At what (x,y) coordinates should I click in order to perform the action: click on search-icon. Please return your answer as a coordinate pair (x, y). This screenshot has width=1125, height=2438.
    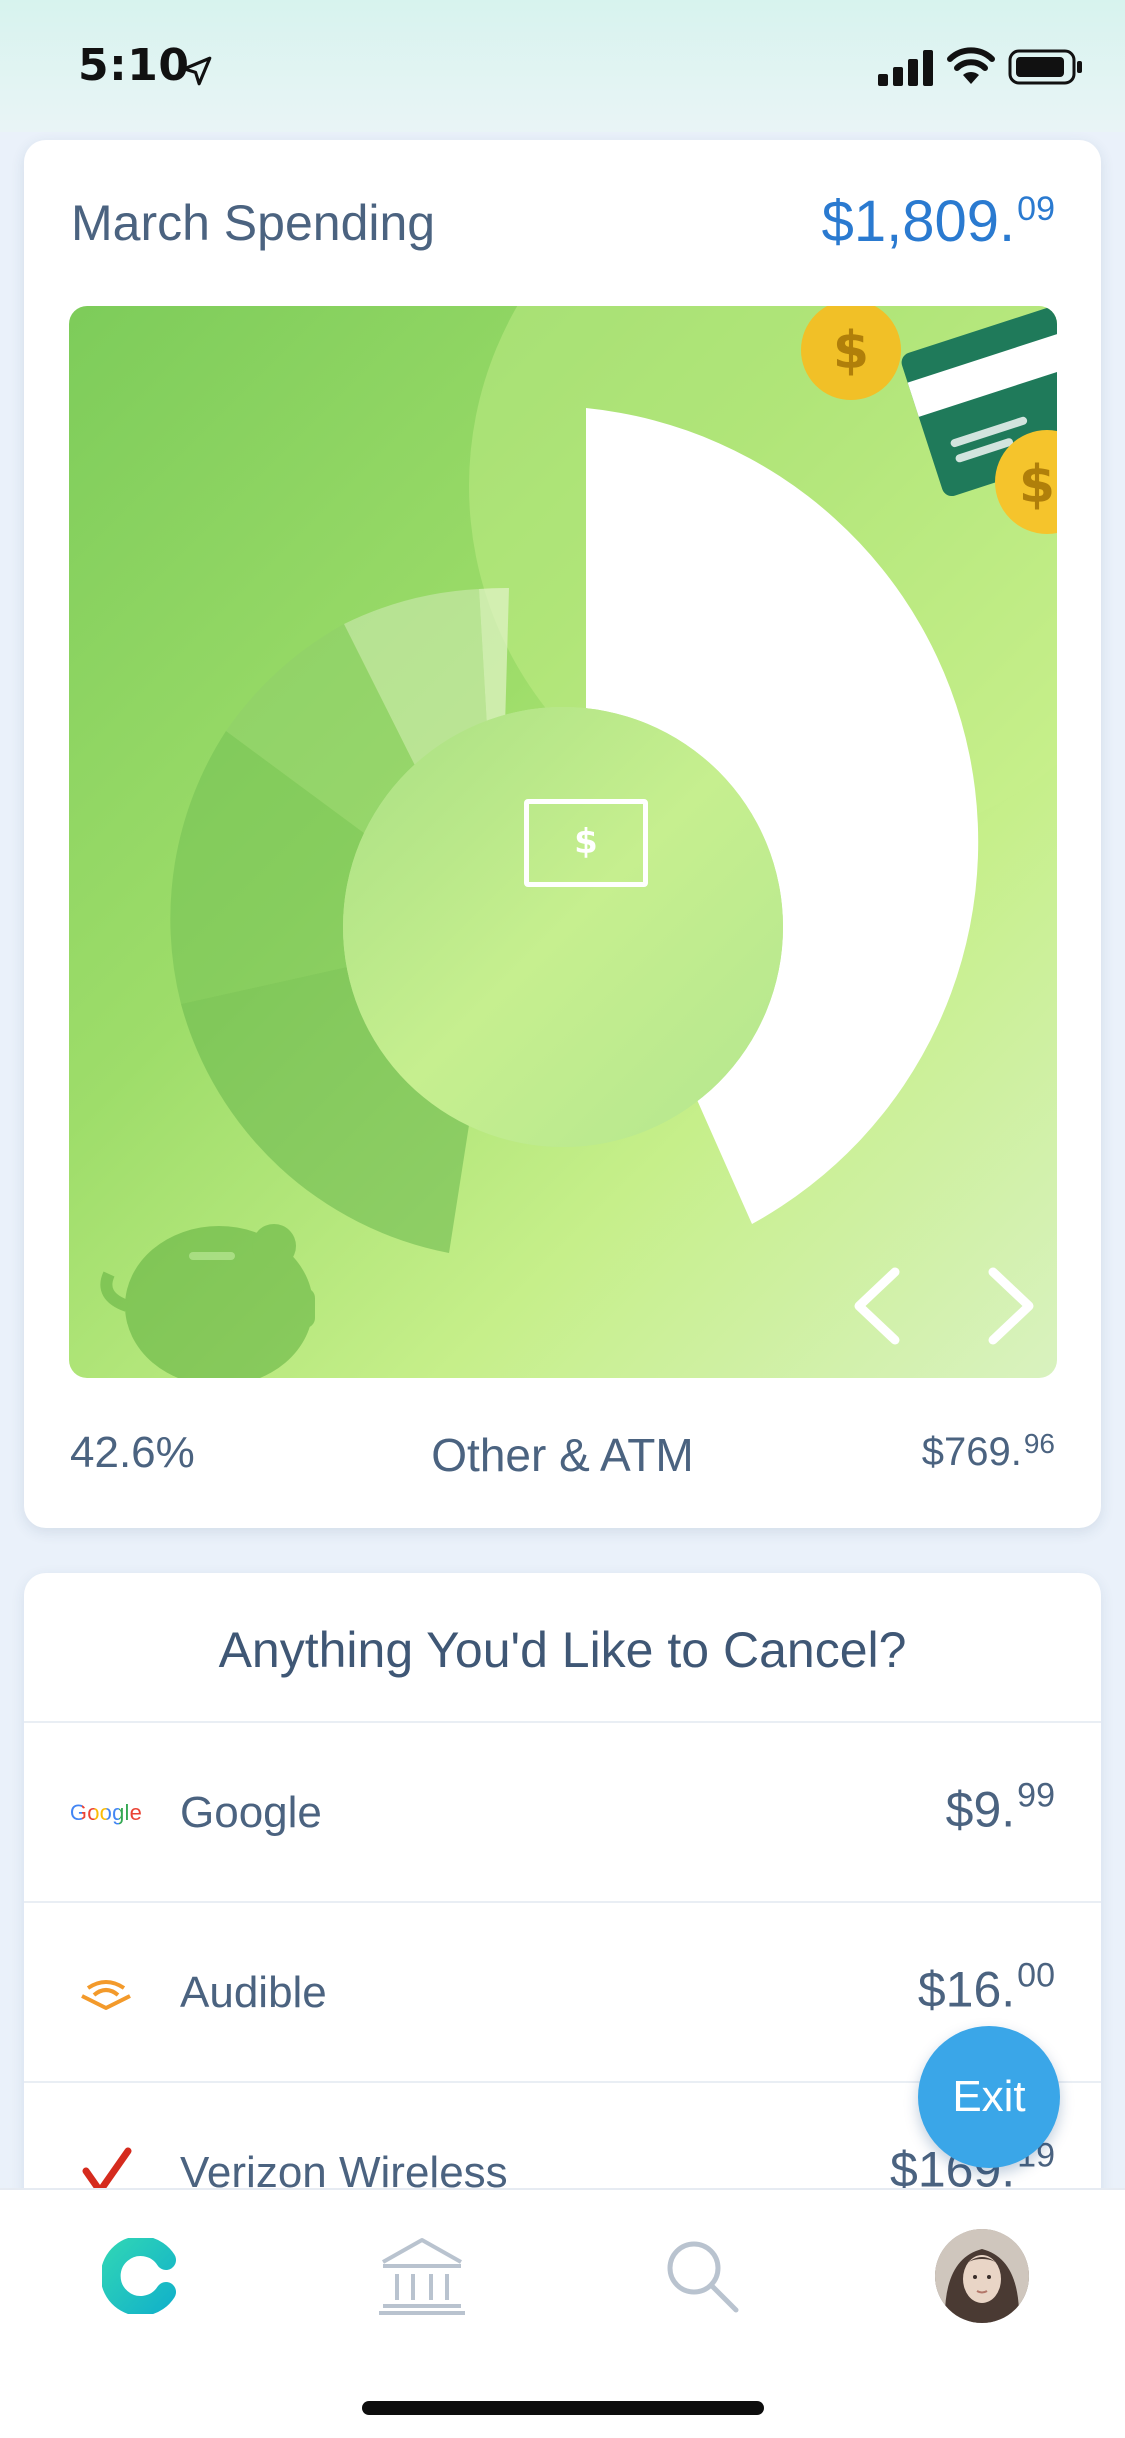
    Looking at the image, I should click on (703, 2277).